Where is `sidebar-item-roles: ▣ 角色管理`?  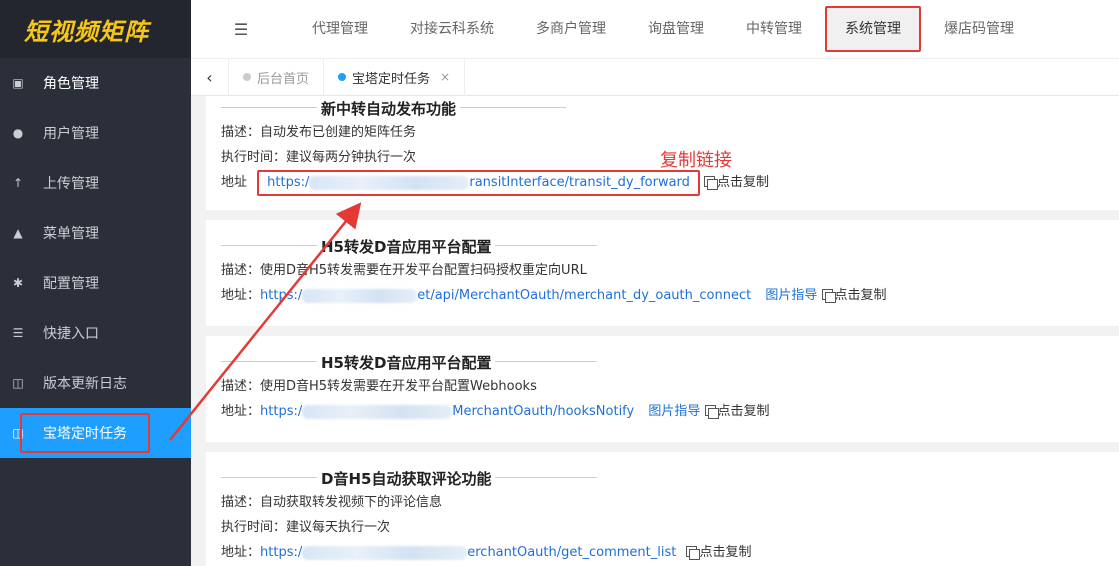 sidebar-item-roles: ▣ 角色管理 is located at coordinates (95, 83).